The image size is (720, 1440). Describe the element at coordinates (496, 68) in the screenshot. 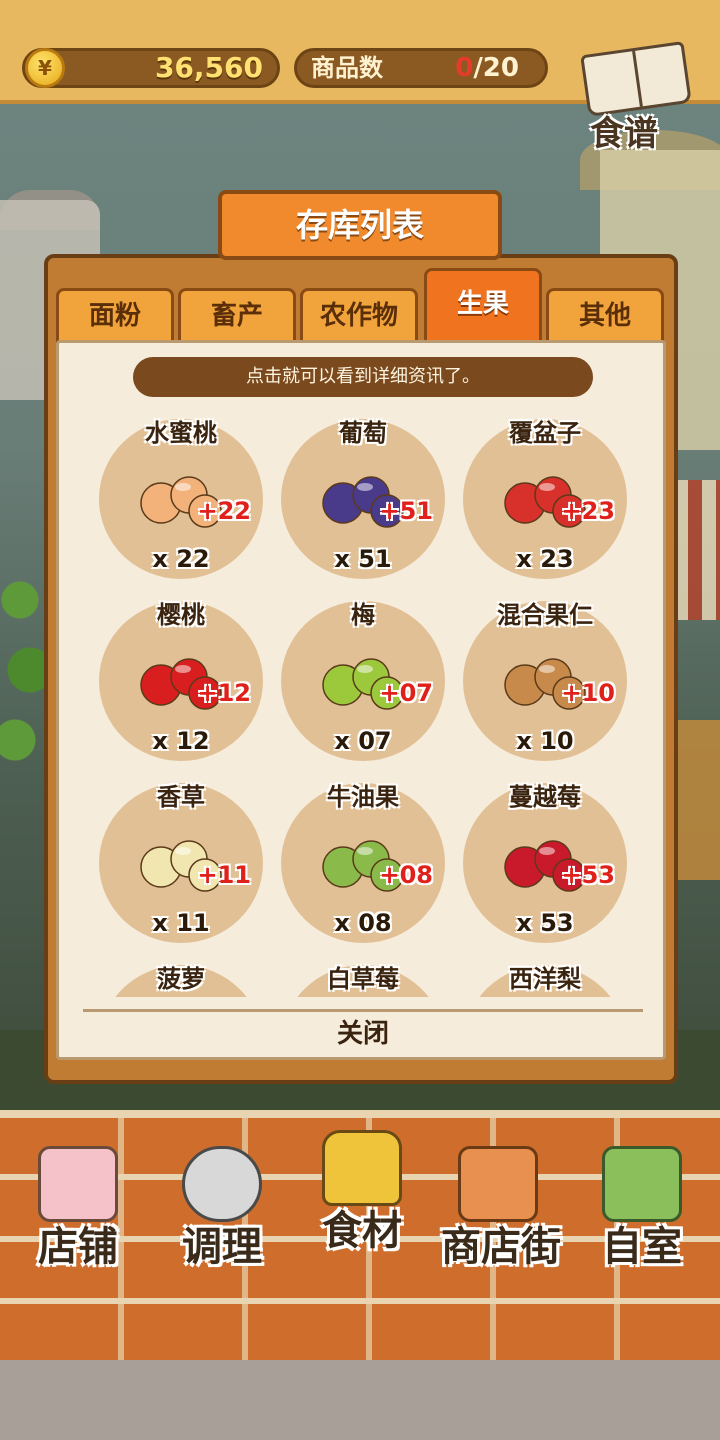

I see `goods-max: /20` at that location.